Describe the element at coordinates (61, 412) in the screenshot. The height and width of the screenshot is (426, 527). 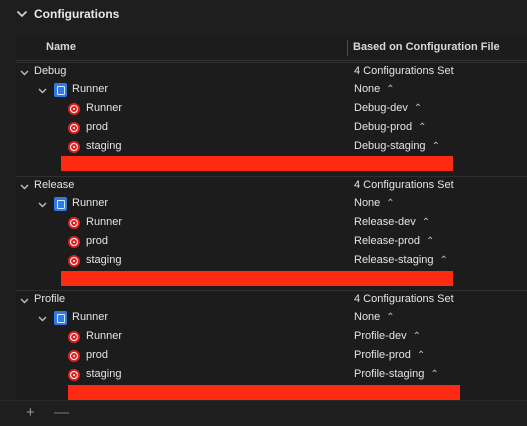
I see `remove-configuration-button: —` at that location.